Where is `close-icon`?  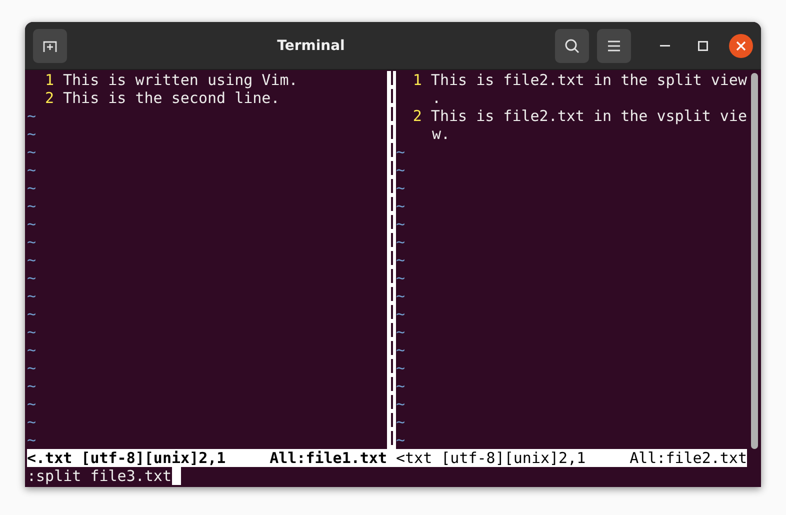 close-icon is located at coordinates (741, 45).